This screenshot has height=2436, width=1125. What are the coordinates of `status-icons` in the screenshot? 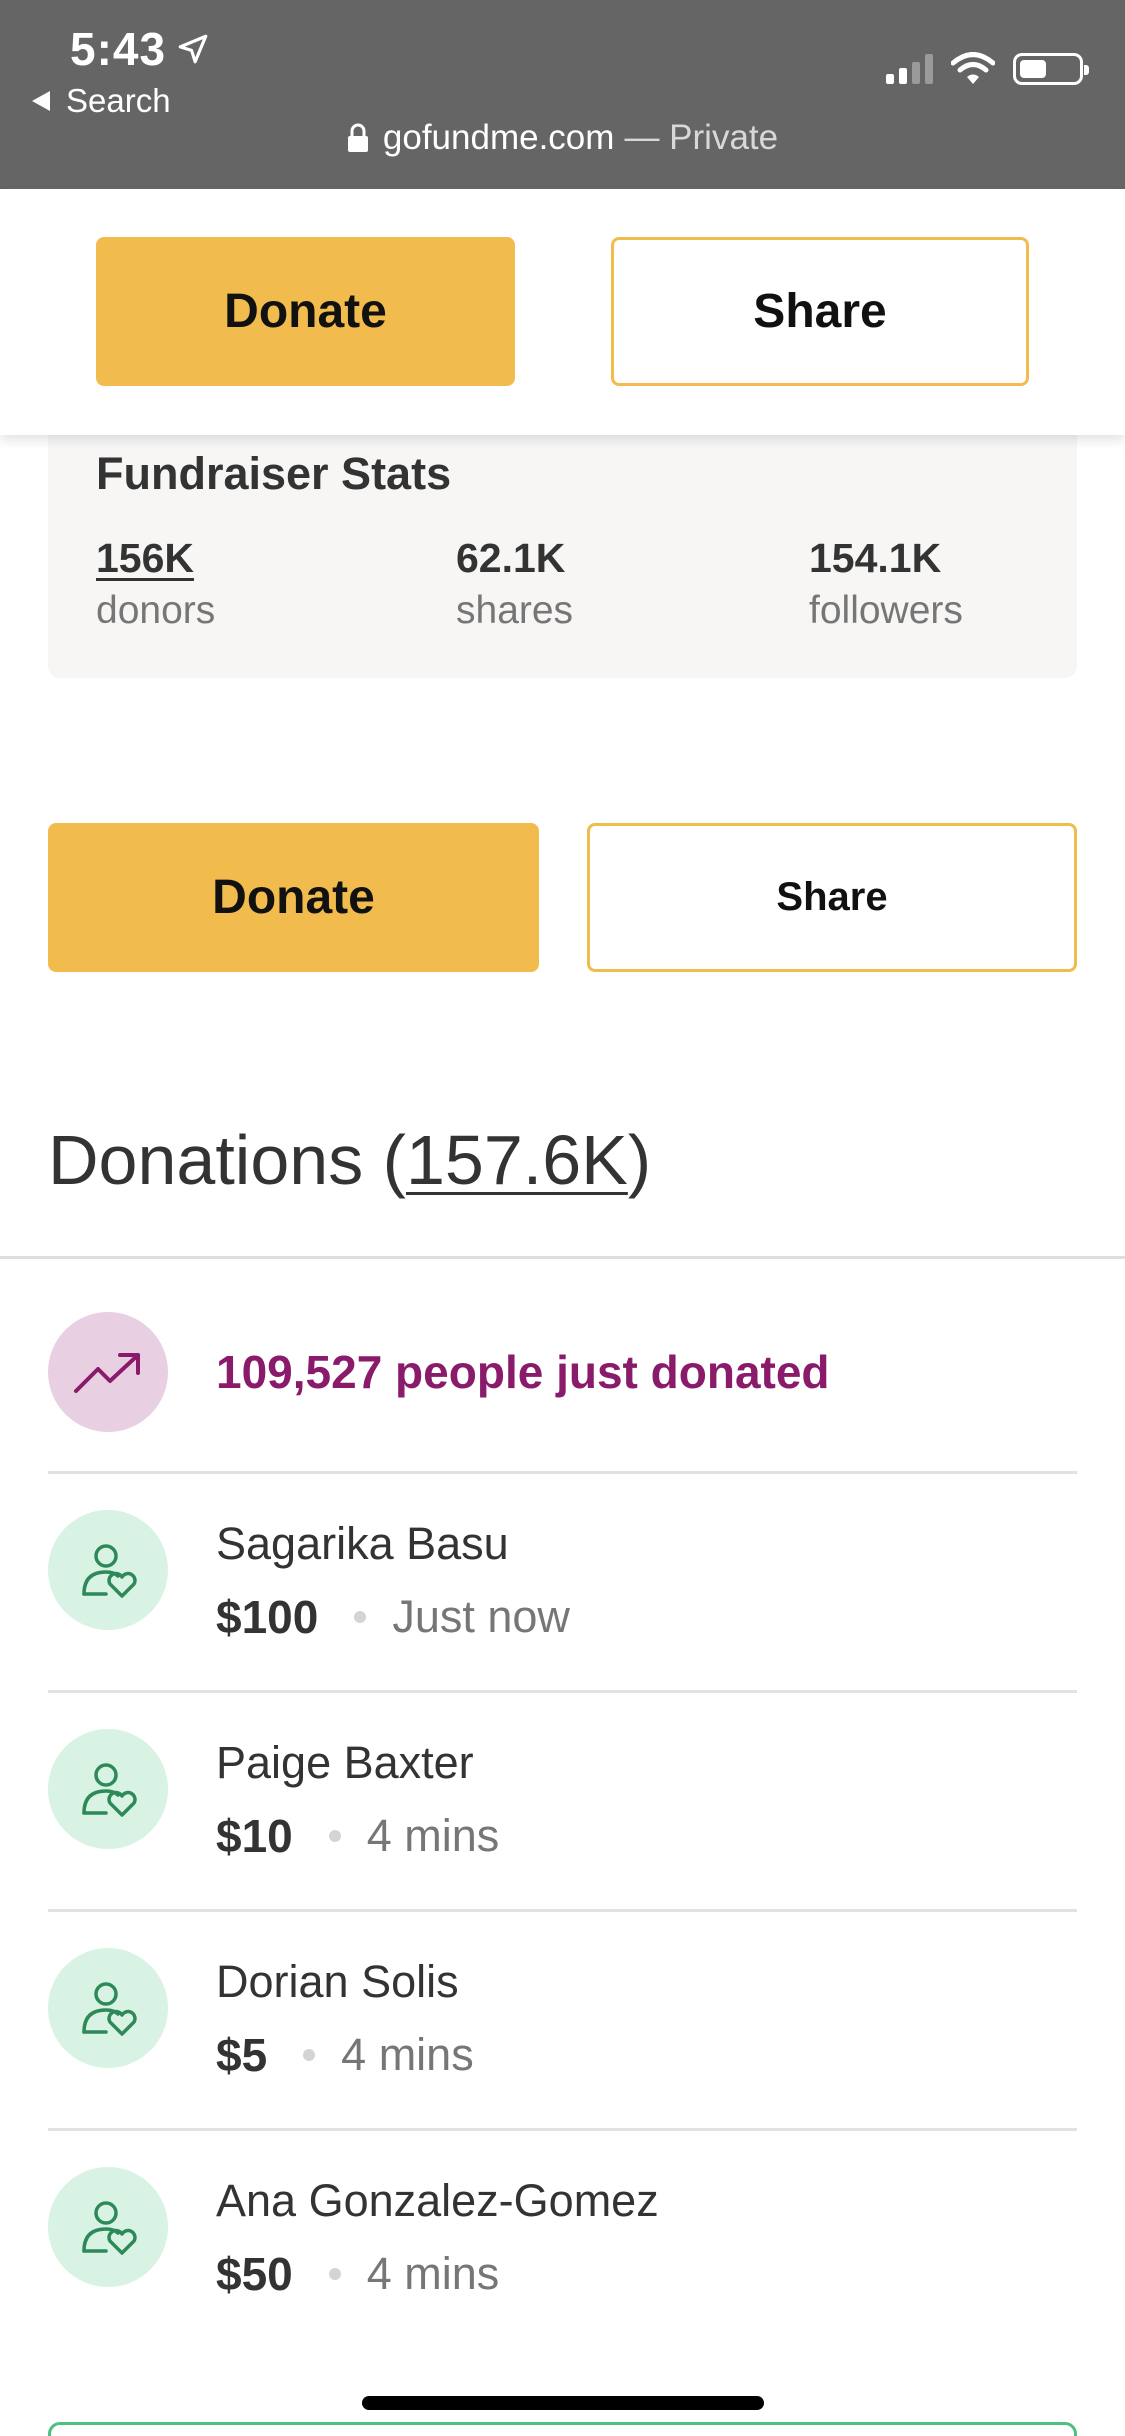 It's located at (987, 69).